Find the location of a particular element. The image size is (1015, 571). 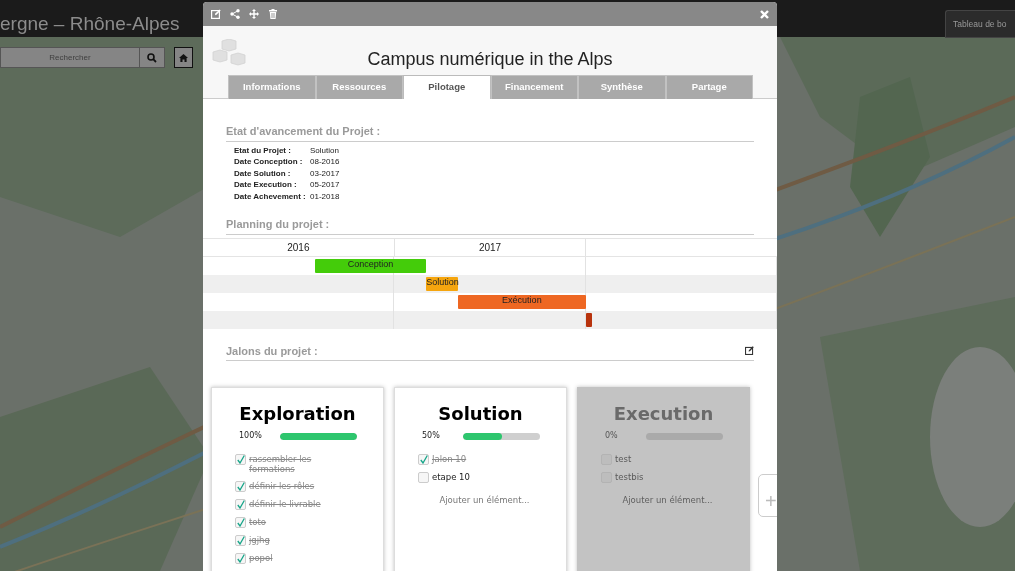

progress-percent: 0% is located at coordinates (612, 436).